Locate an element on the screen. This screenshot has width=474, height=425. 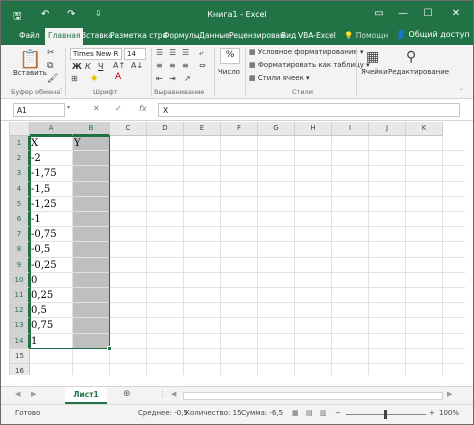
cell-a11: 0,25 is located at coordinates (51, 295).